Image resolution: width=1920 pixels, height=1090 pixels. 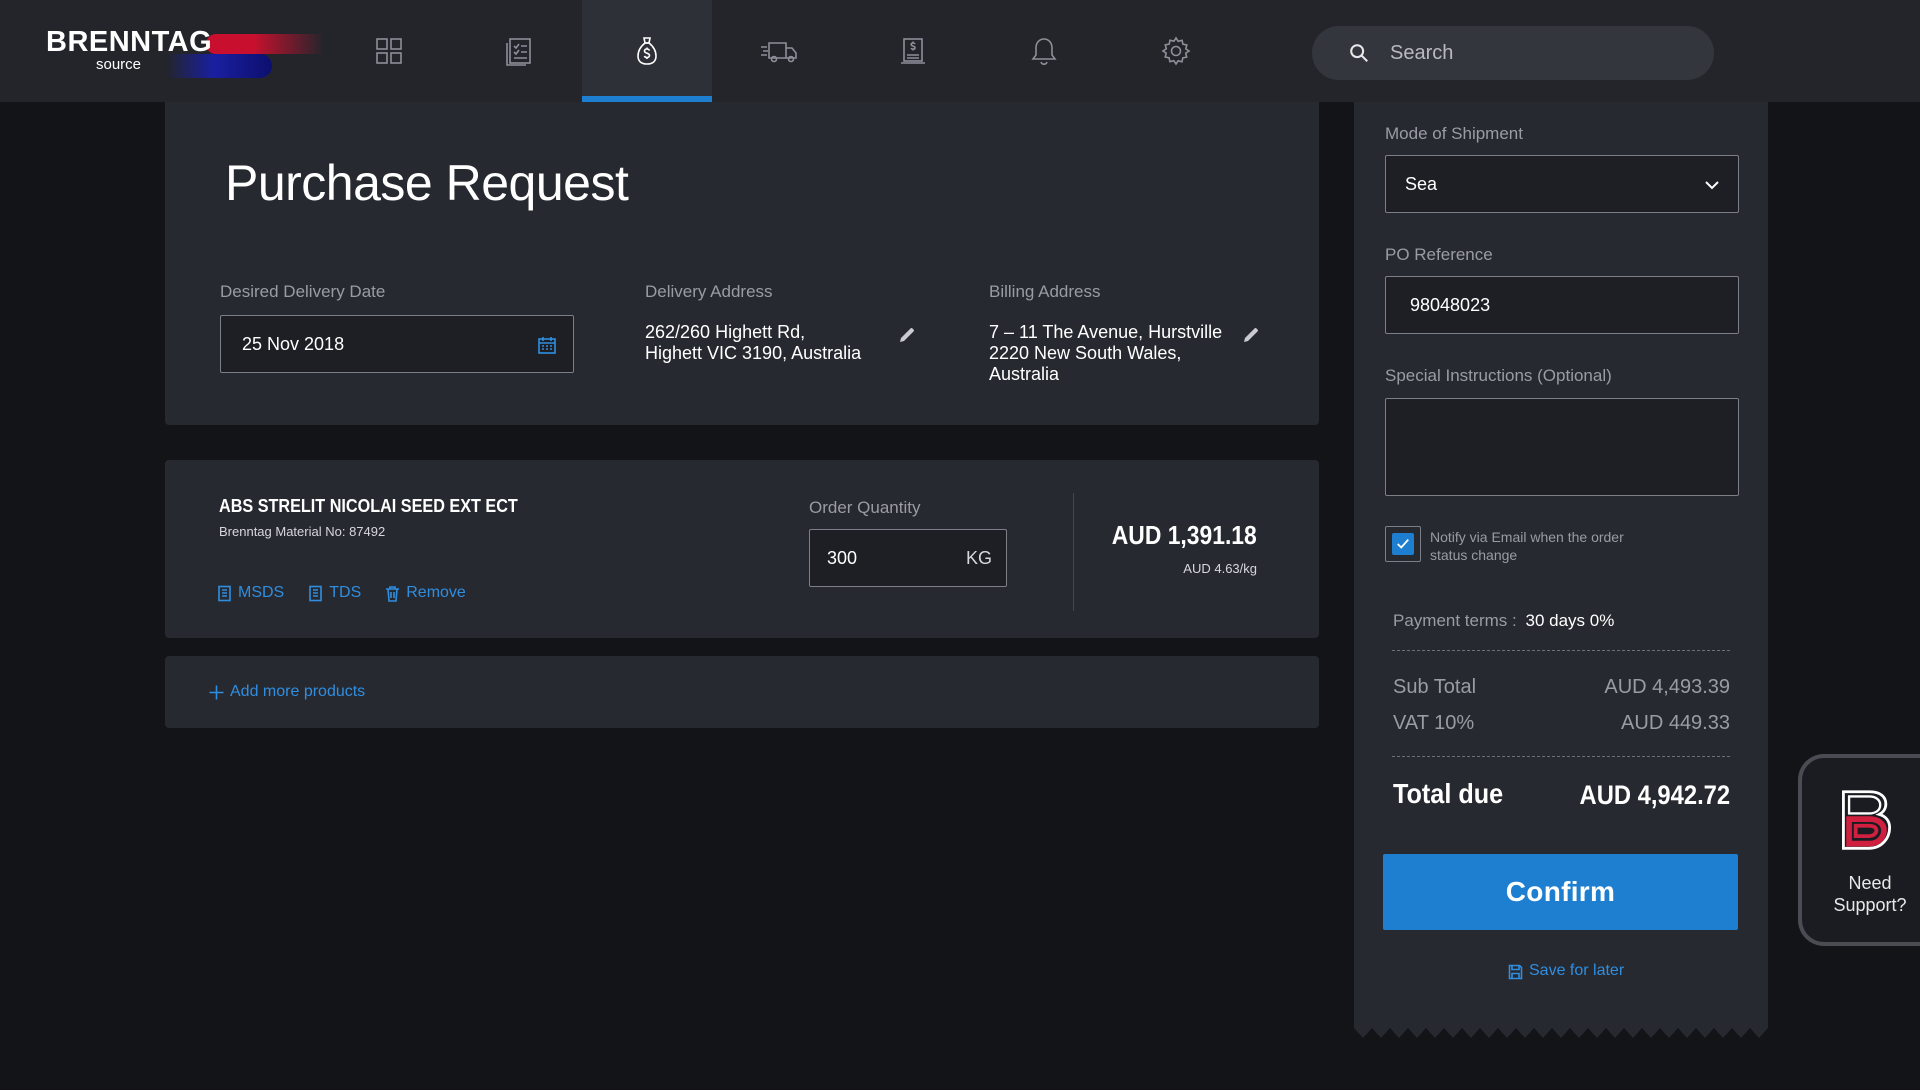 I want to click on quantity-unit: KG, so click(x=978, y=558).